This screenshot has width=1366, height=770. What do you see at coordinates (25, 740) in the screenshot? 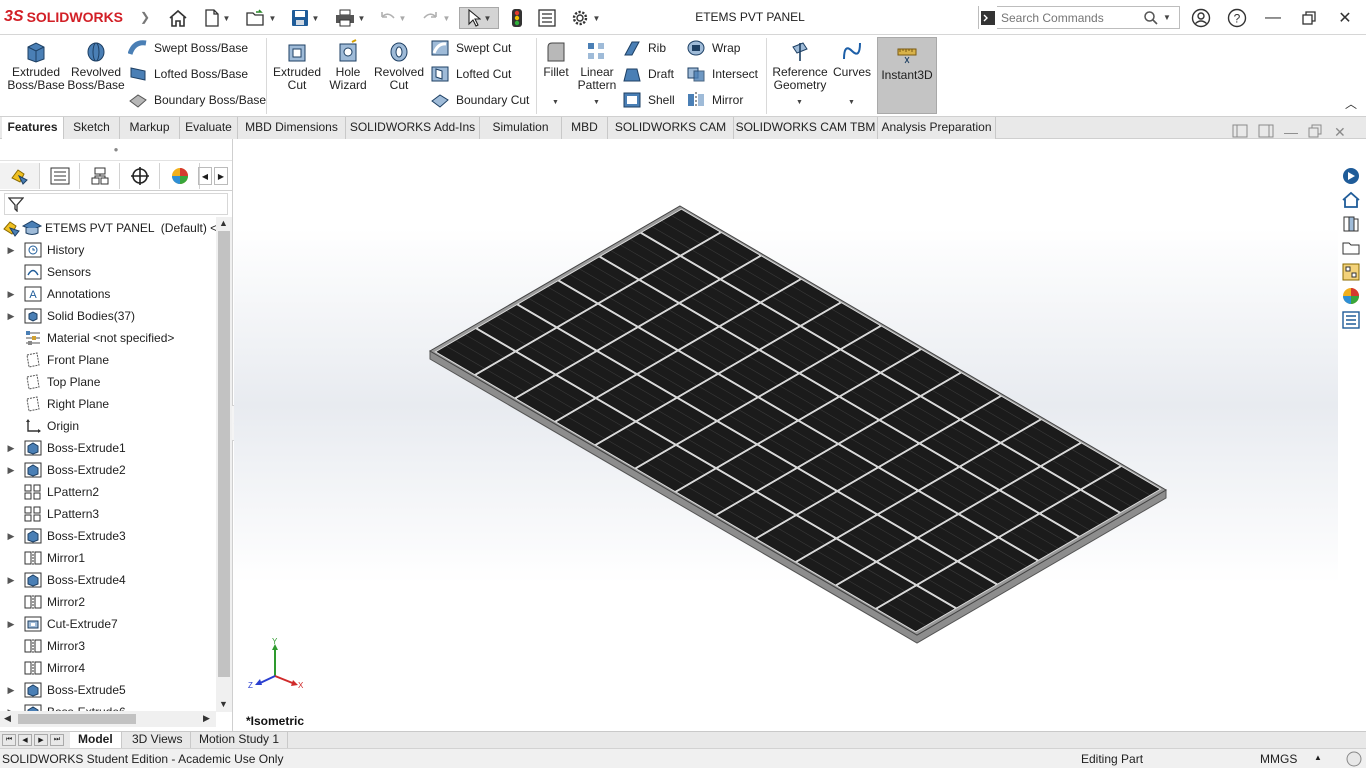
I see `prev-tab-icon: ◀` at bounding box center [25, 740].